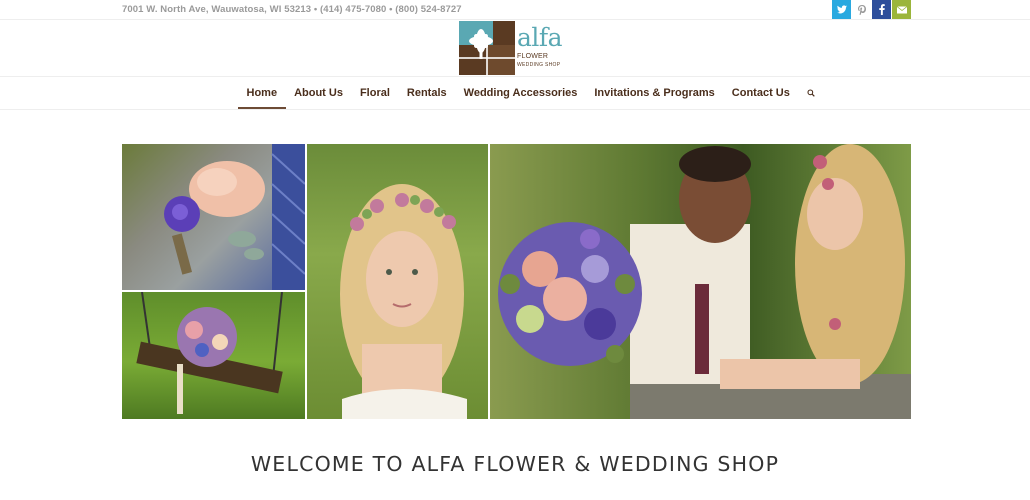 The width and height of the screenshot is (1030, 500). Describe the element at coordinates (213, 355) in the screenshot. I see `swing-bouquet-photo` at that location.